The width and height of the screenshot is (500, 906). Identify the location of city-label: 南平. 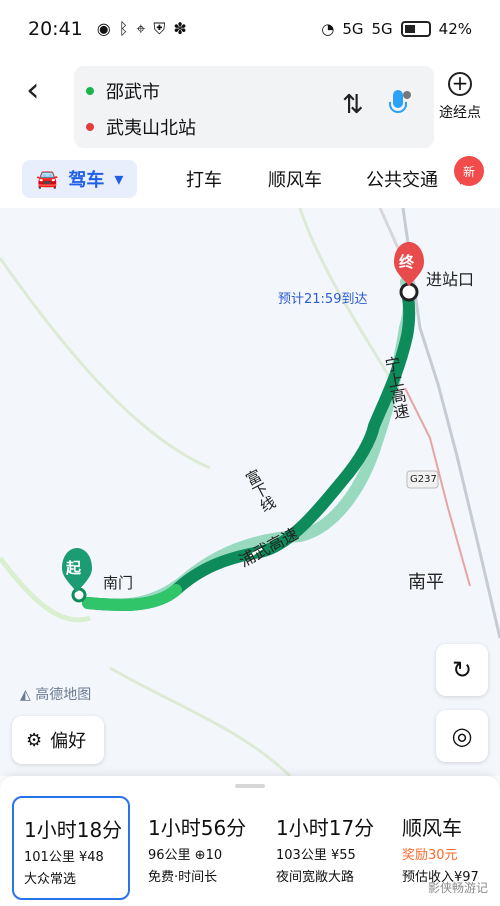
(426, 582).